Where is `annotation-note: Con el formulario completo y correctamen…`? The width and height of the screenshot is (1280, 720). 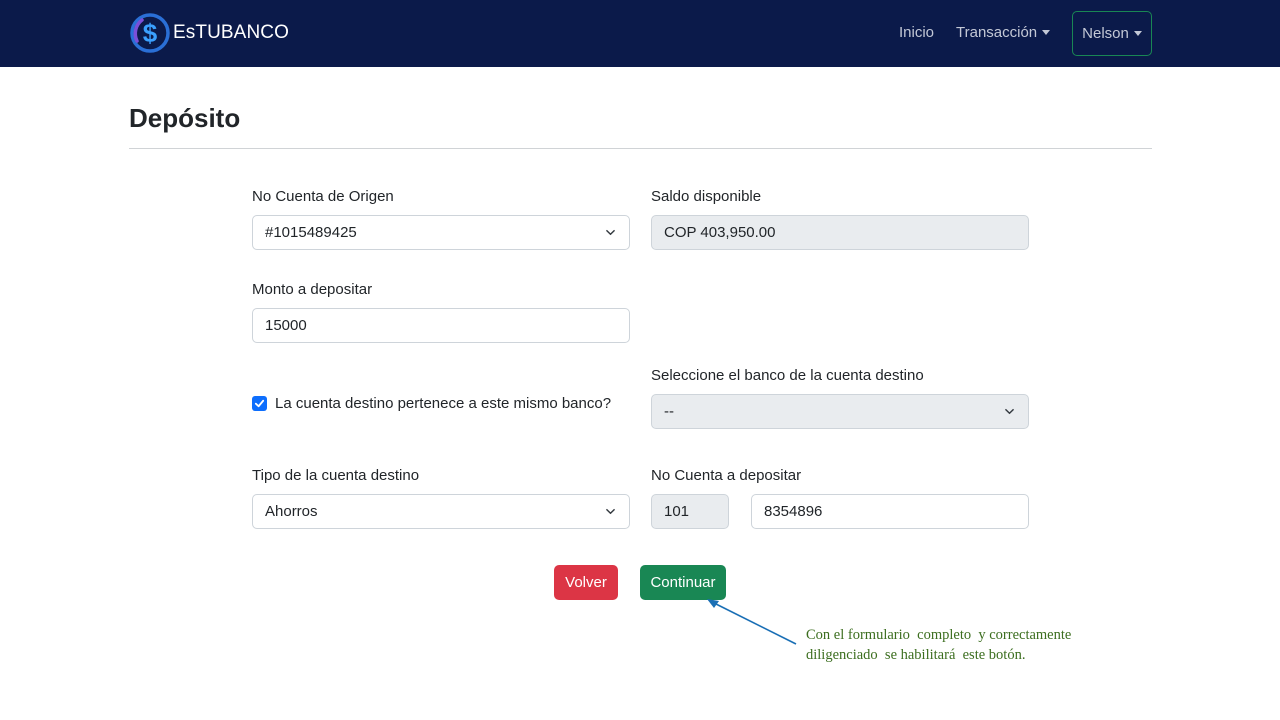
annotation-note: Con el formulario completo y correctamen… is located at coordinates (956, 645).